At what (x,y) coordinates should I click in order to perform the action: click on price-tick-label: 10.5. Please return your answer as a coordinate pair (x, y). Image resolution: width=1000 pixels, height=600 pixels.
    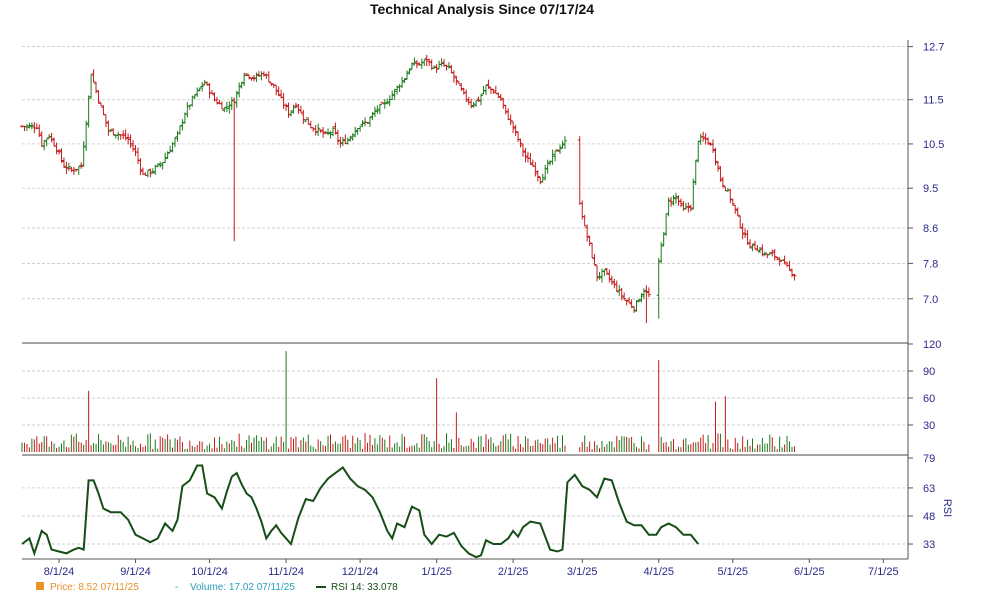
    Looking at the image, I should click on (933, 145).